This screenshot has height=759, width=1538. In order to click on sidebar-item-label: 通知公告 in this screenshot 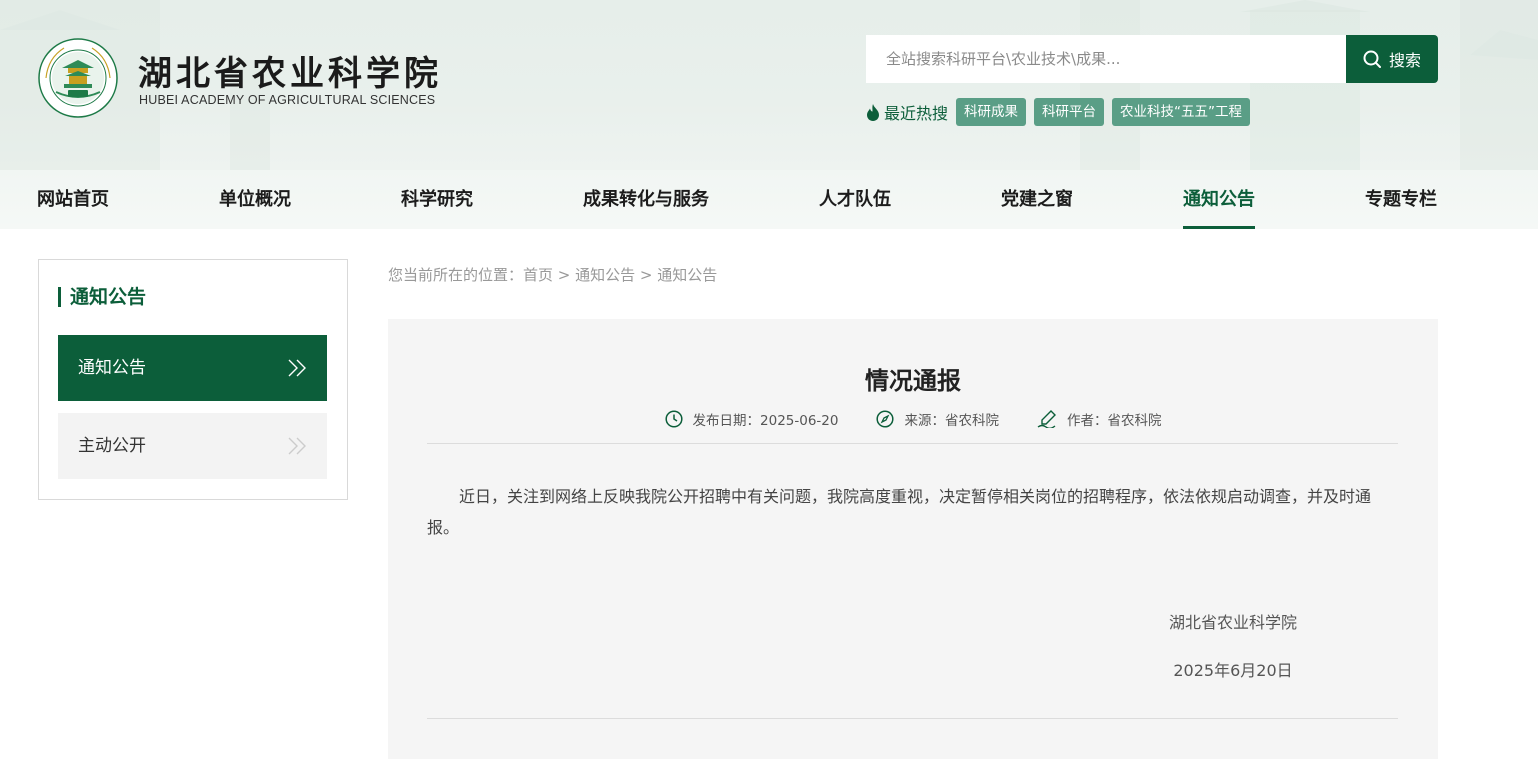, I will do `click(112, 368)`.